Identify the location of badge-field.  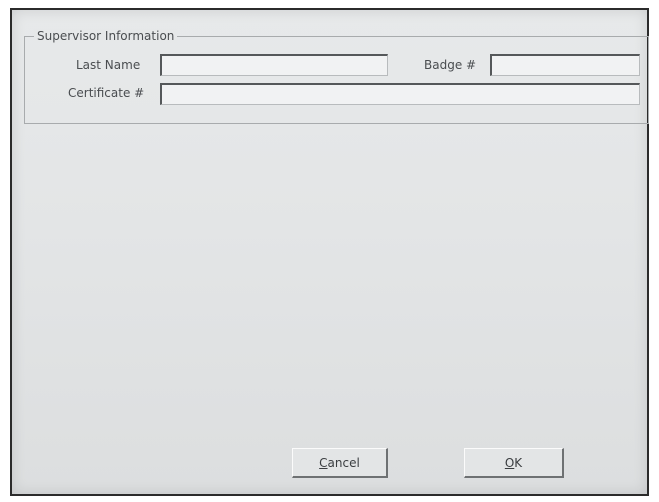
(565, 65).